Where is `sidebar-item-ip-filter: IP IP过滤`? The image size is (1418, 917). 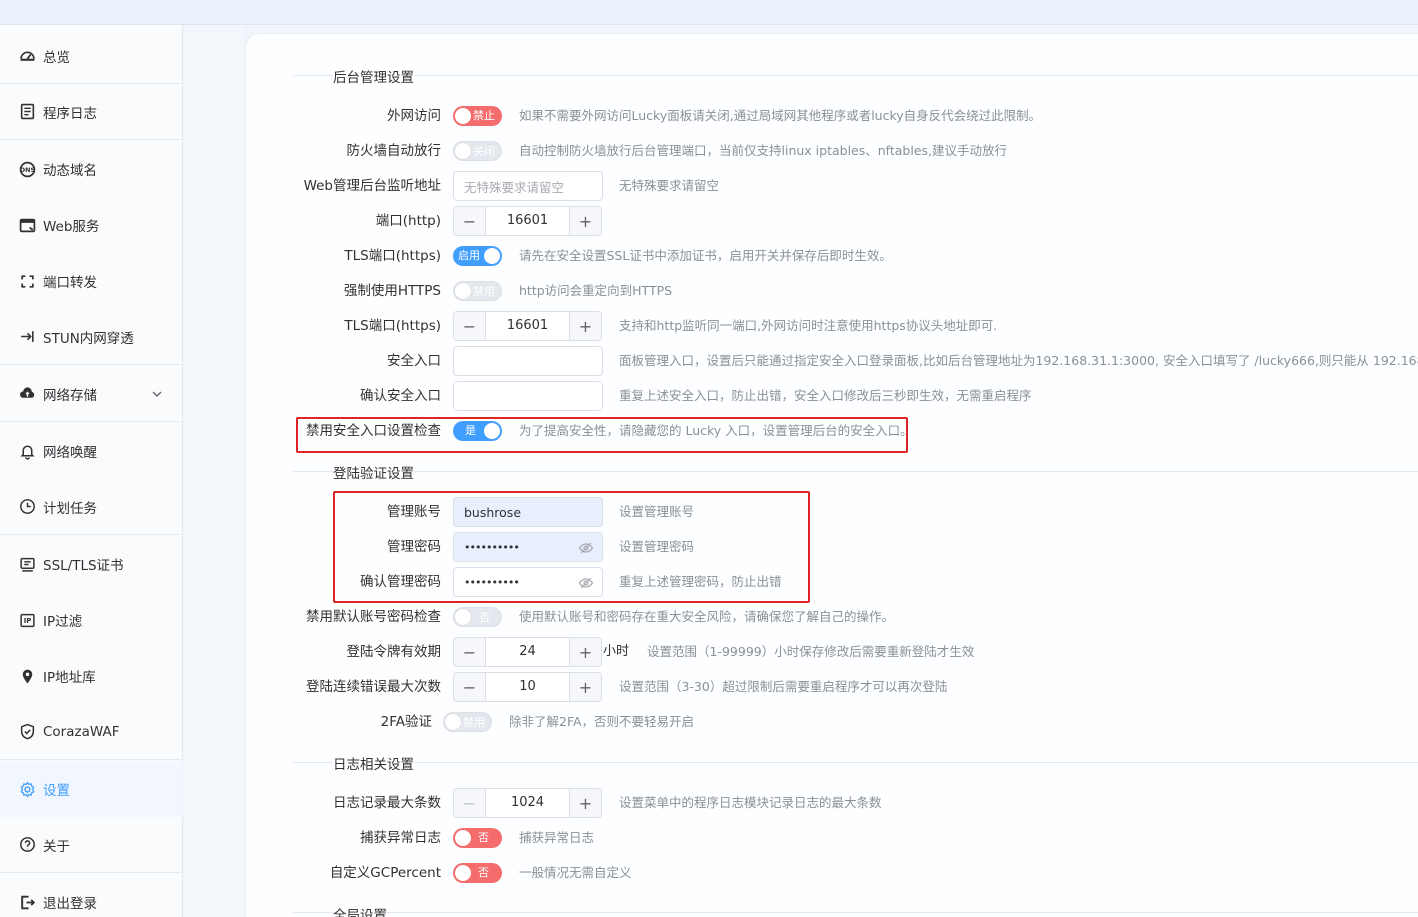 sidebar-item-ip-filter: IP IP过滤 is located at coordinates (91, 620).